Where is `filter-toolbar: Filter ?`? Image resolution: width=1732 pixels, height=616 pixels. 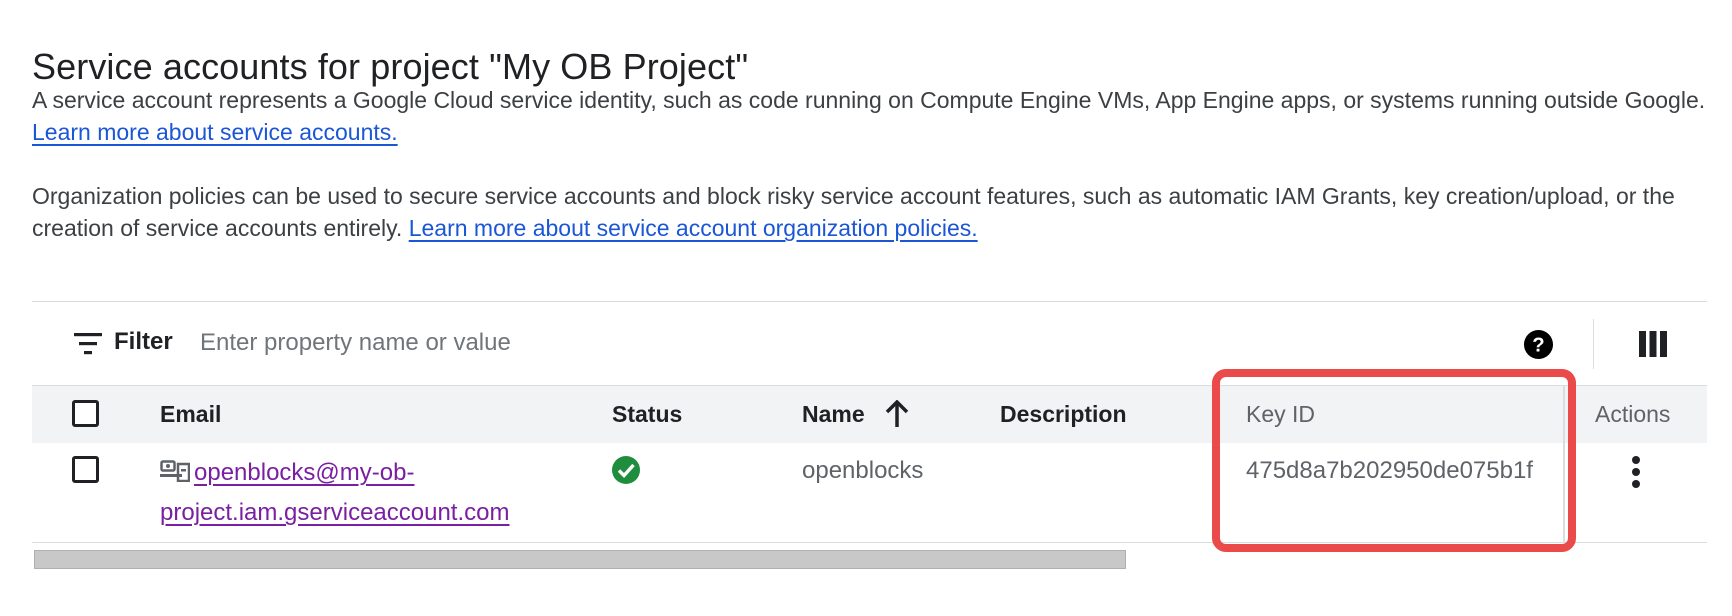 filter-toolbar: Filter ? is located at coordinates (869, 343).